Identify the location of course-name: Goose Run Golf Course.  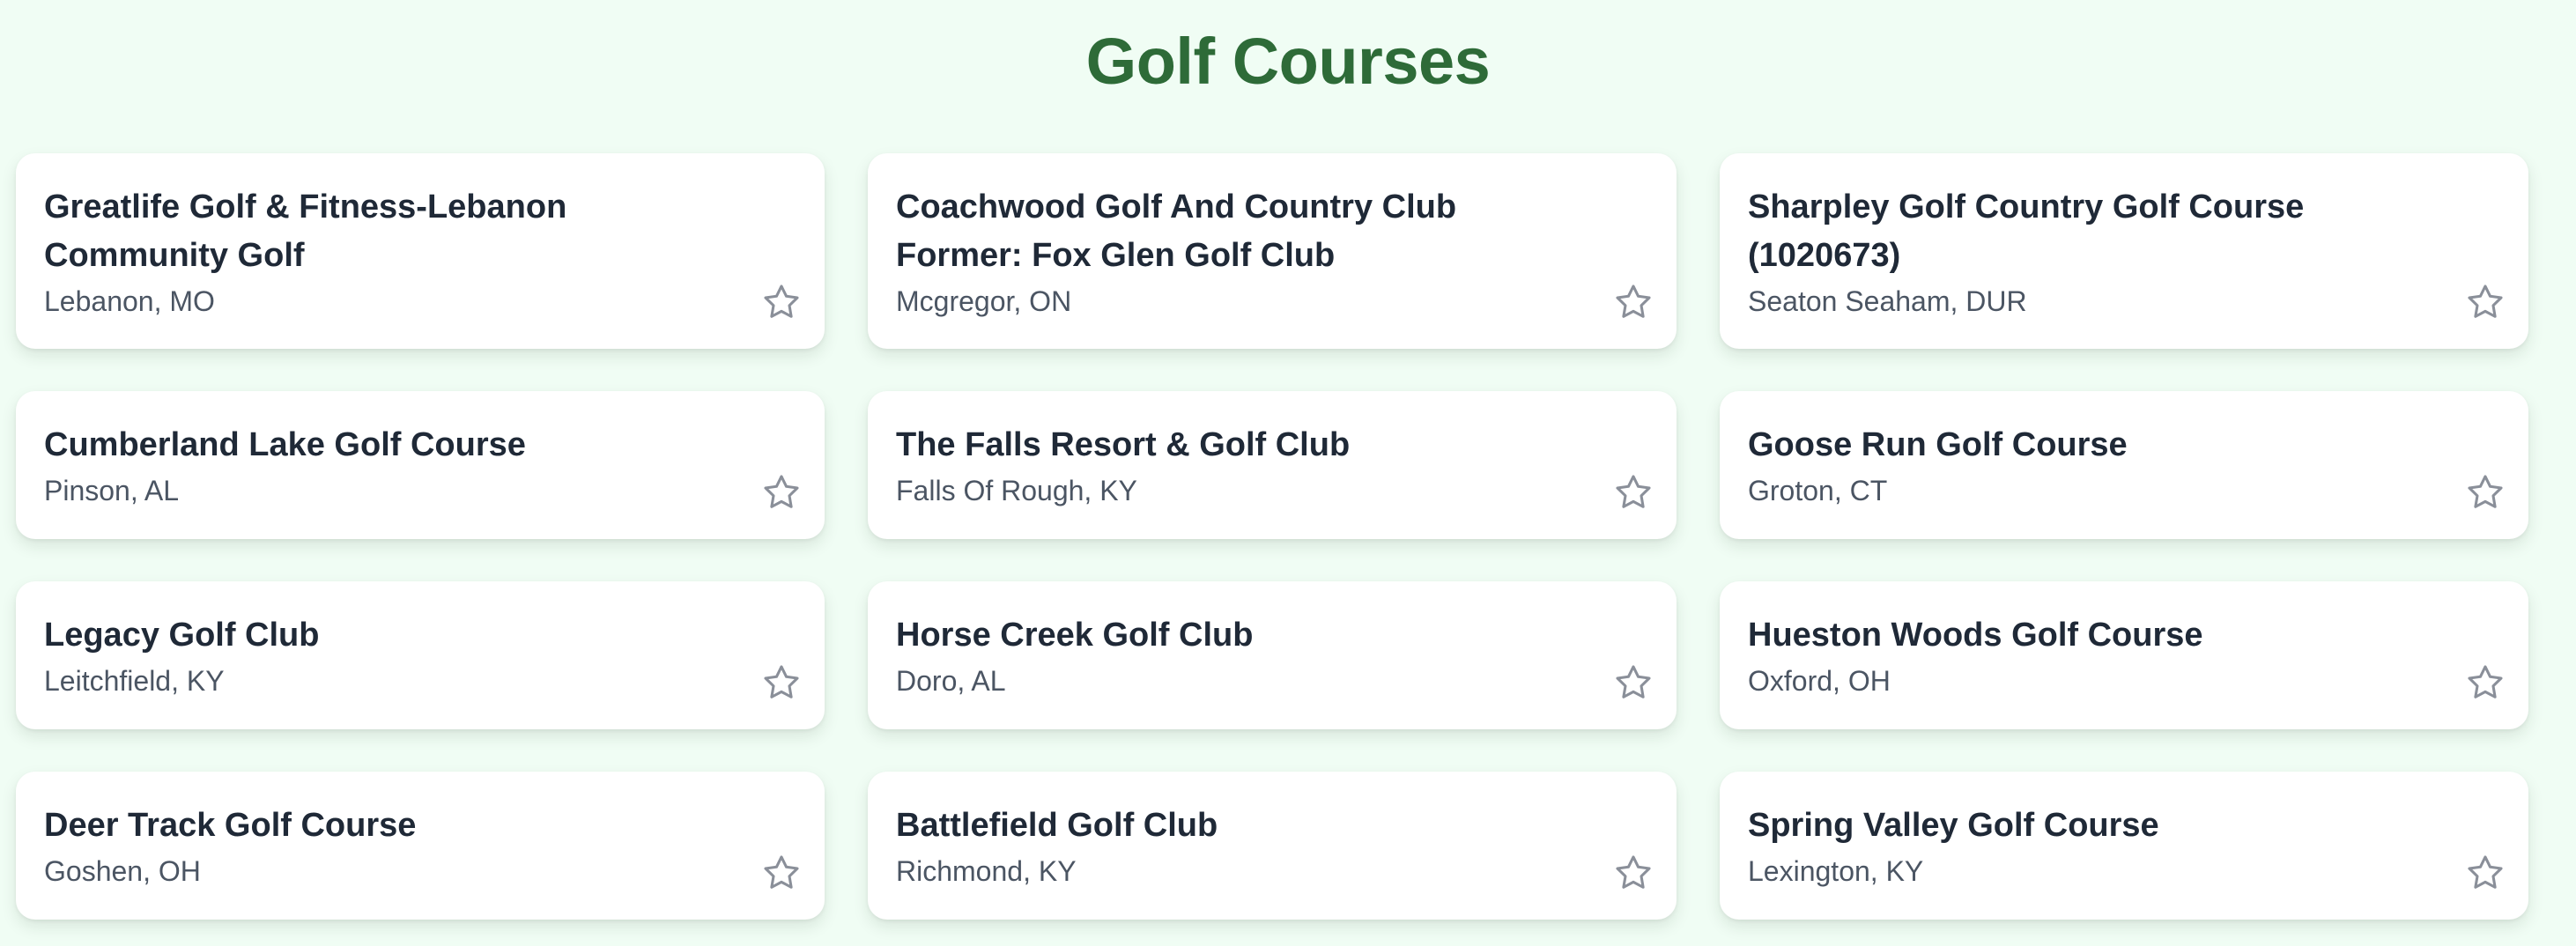
(1938, 444).